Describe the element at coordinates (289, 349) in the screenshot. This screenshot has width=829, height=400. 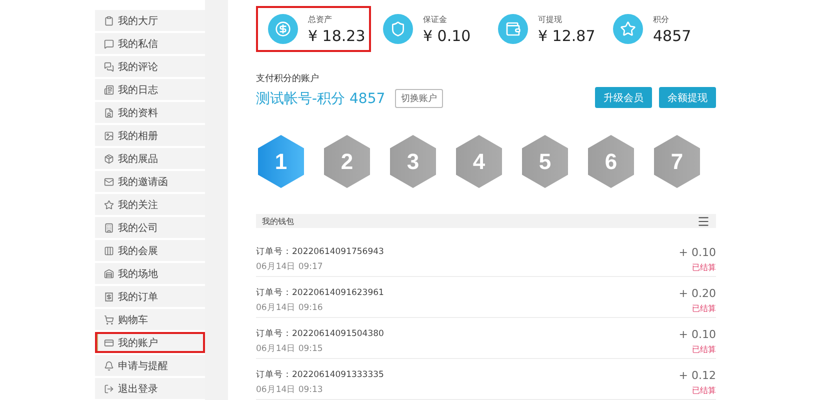
I see `order-time: 06月14日 09:15` at that location.